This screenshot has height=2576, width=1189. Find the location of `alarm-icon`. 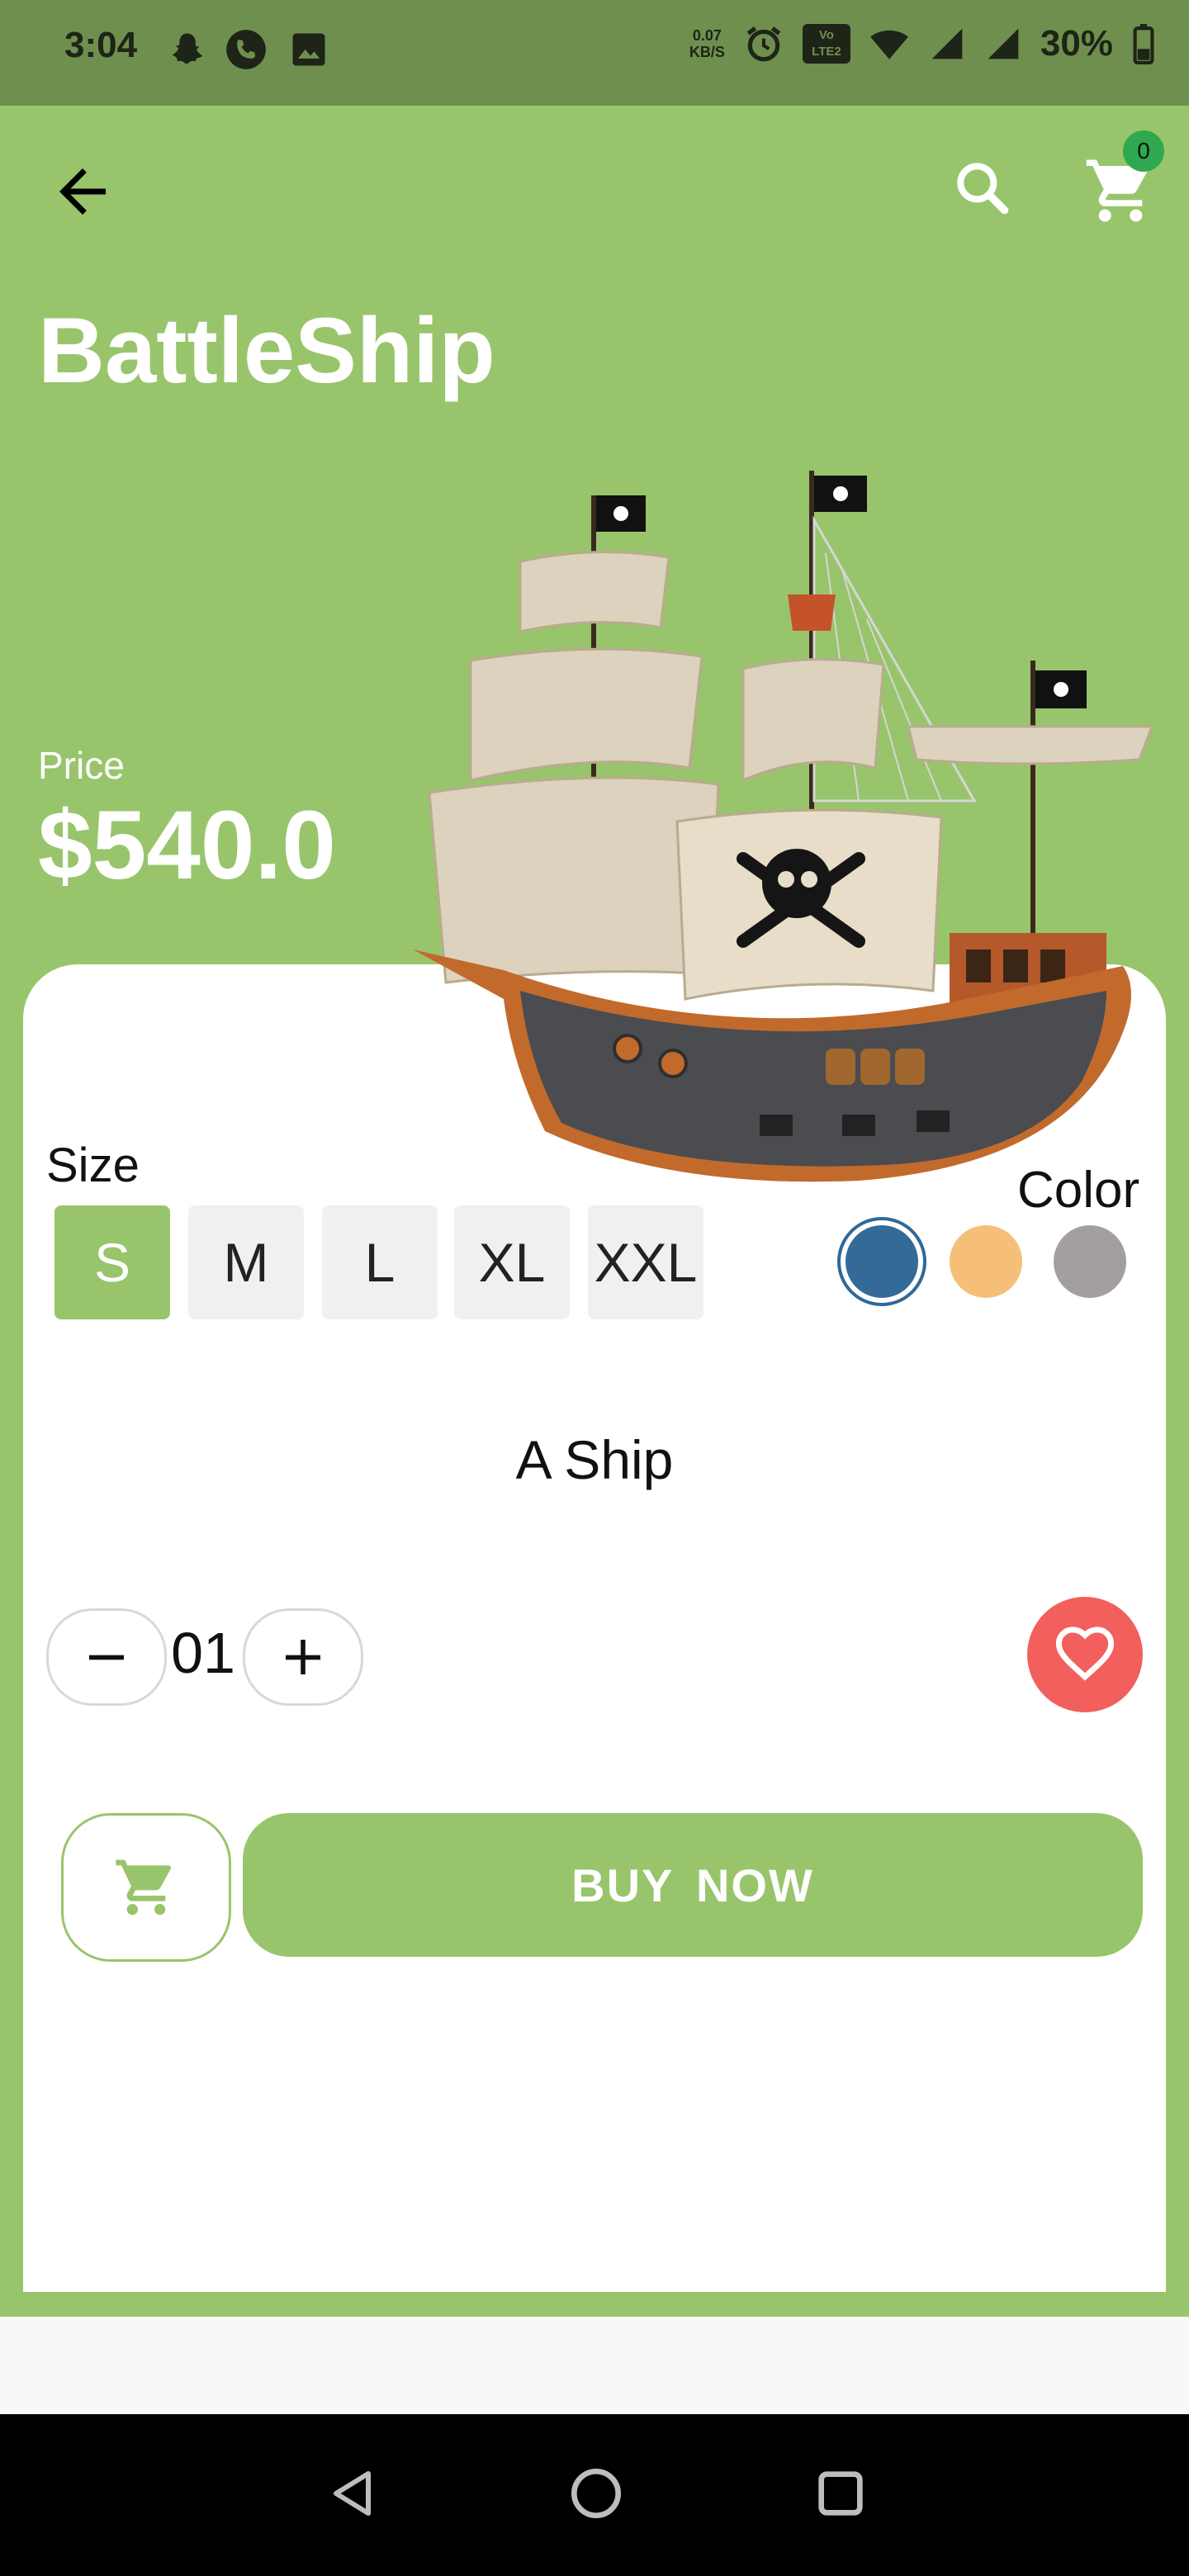

alarm-icon is located at coordinates (763, 44).